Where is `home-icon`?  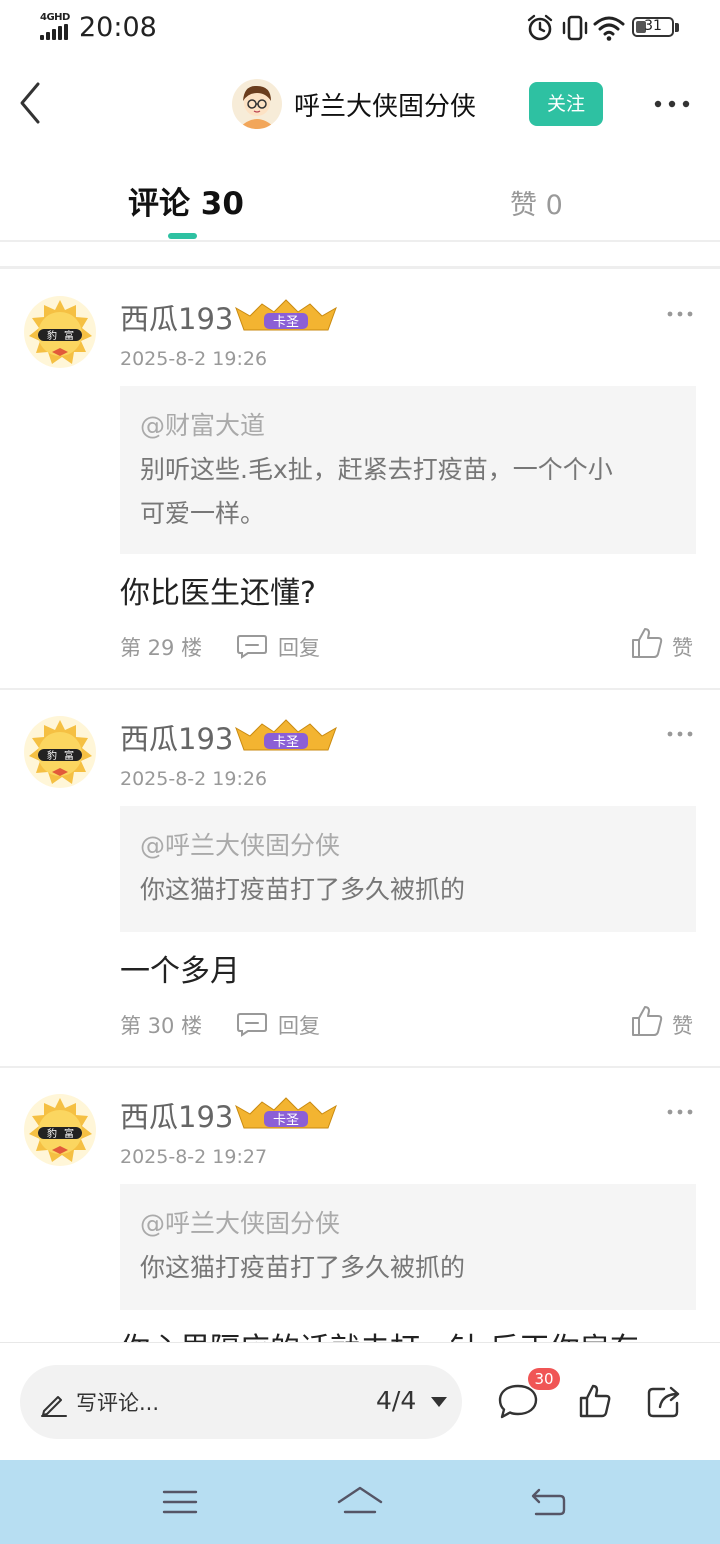 home-icon is located at coordinates (360, 1502).